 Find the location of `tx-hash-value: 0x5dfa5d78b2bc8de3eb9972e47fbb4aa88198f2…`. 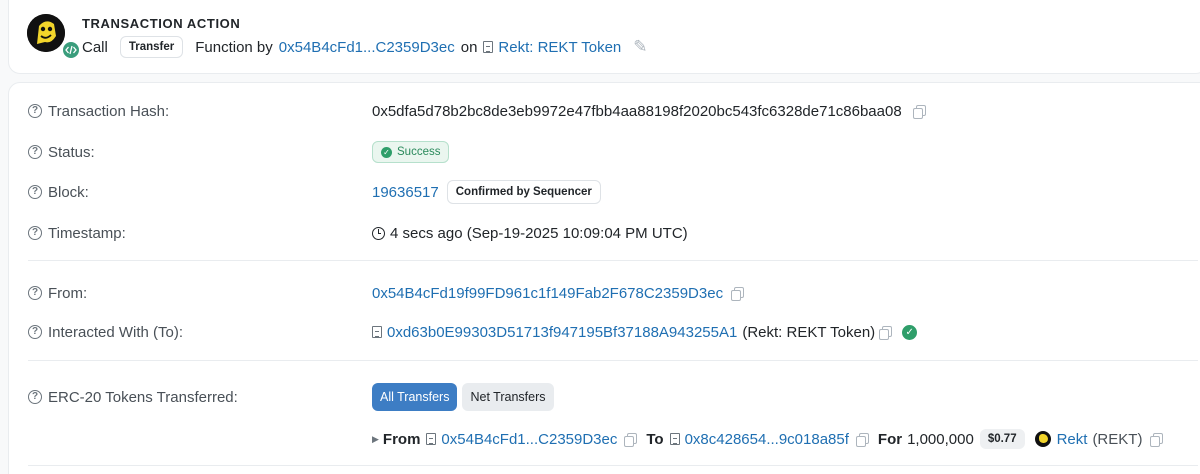

tx-hash-value: 0x5dfa5d78b2bc8de3eb9972e47fbb4aa88198f2… is located at coordinates (637, 111).